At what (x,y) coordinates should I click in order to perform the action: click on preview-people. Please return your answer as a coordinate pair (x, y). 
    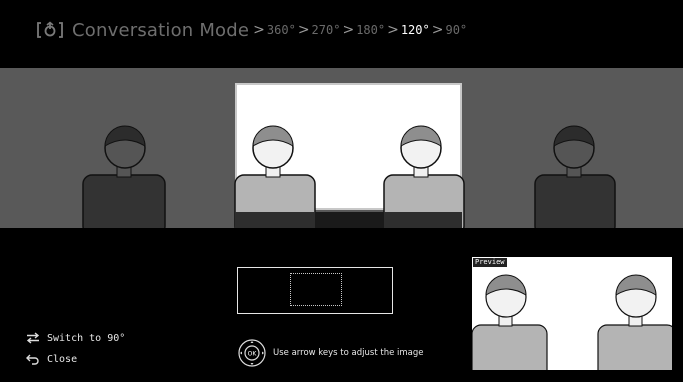
    Looking at the image, I should click on (572, 322).